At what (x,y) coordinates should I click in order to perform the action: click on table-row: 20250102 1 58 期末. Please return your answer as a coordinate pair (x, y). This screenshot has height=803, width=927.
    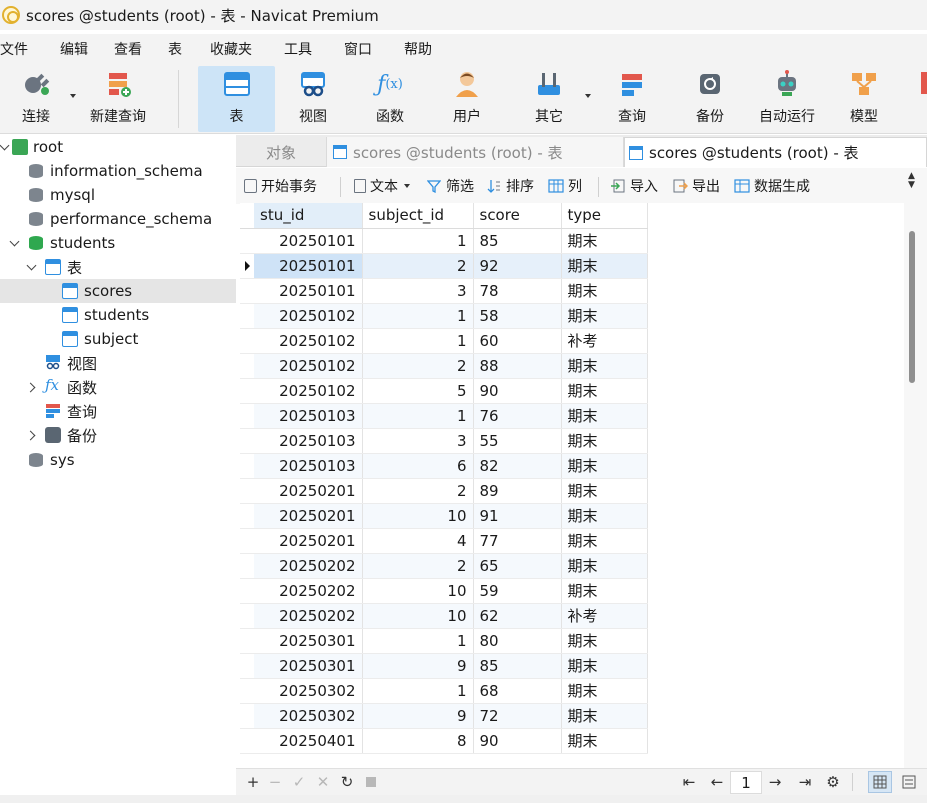
    Looking at the image, I should click on (444, 316).